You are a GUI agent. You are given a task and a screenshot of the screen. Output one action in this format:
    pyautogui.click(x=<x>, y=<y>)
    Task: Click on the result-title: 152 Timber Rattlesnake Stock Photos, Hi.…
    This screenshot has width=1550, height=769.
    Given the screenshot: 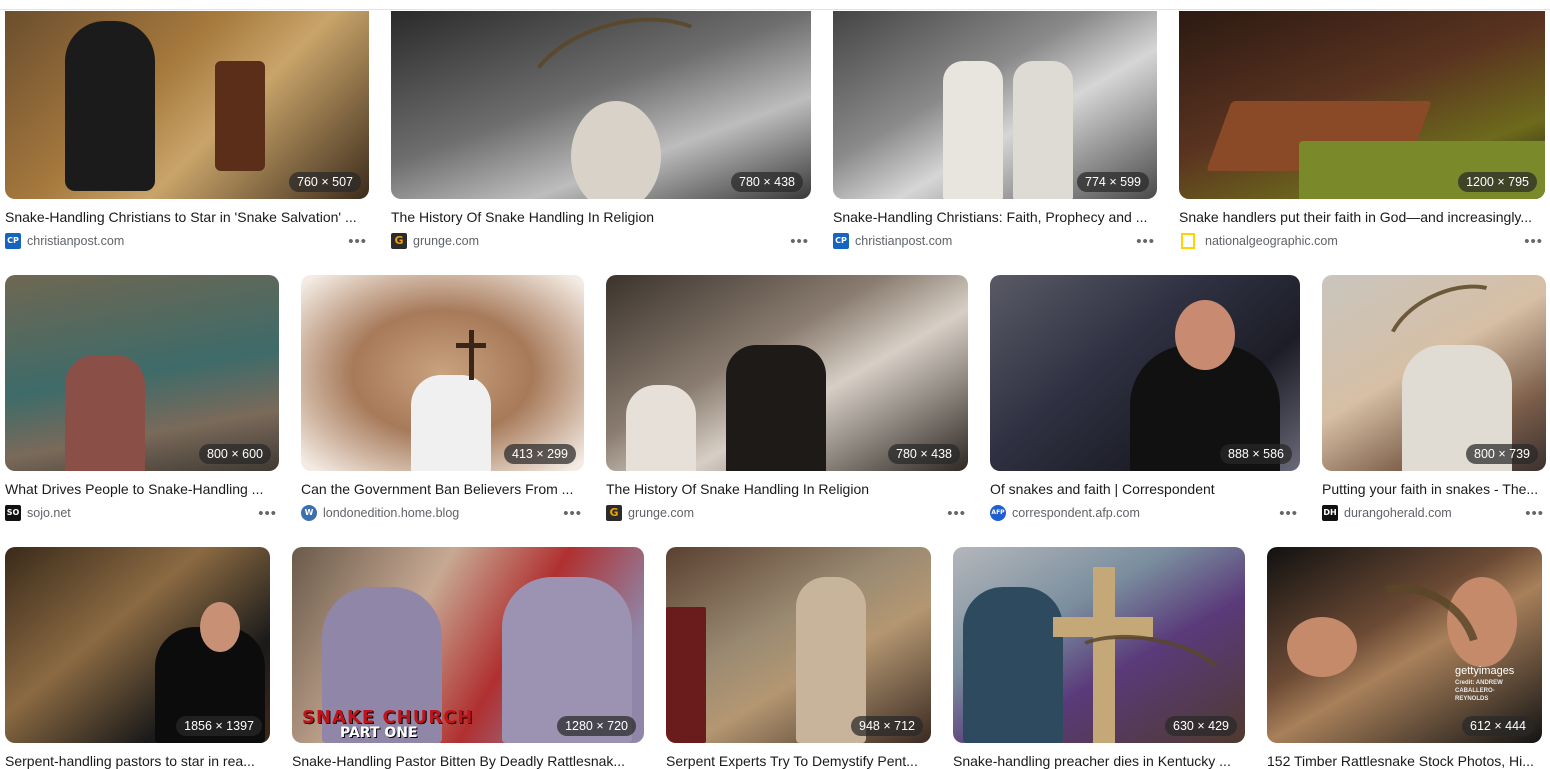 What is the action you would take?
    pyautogui.click(x=1404, y=761)
    